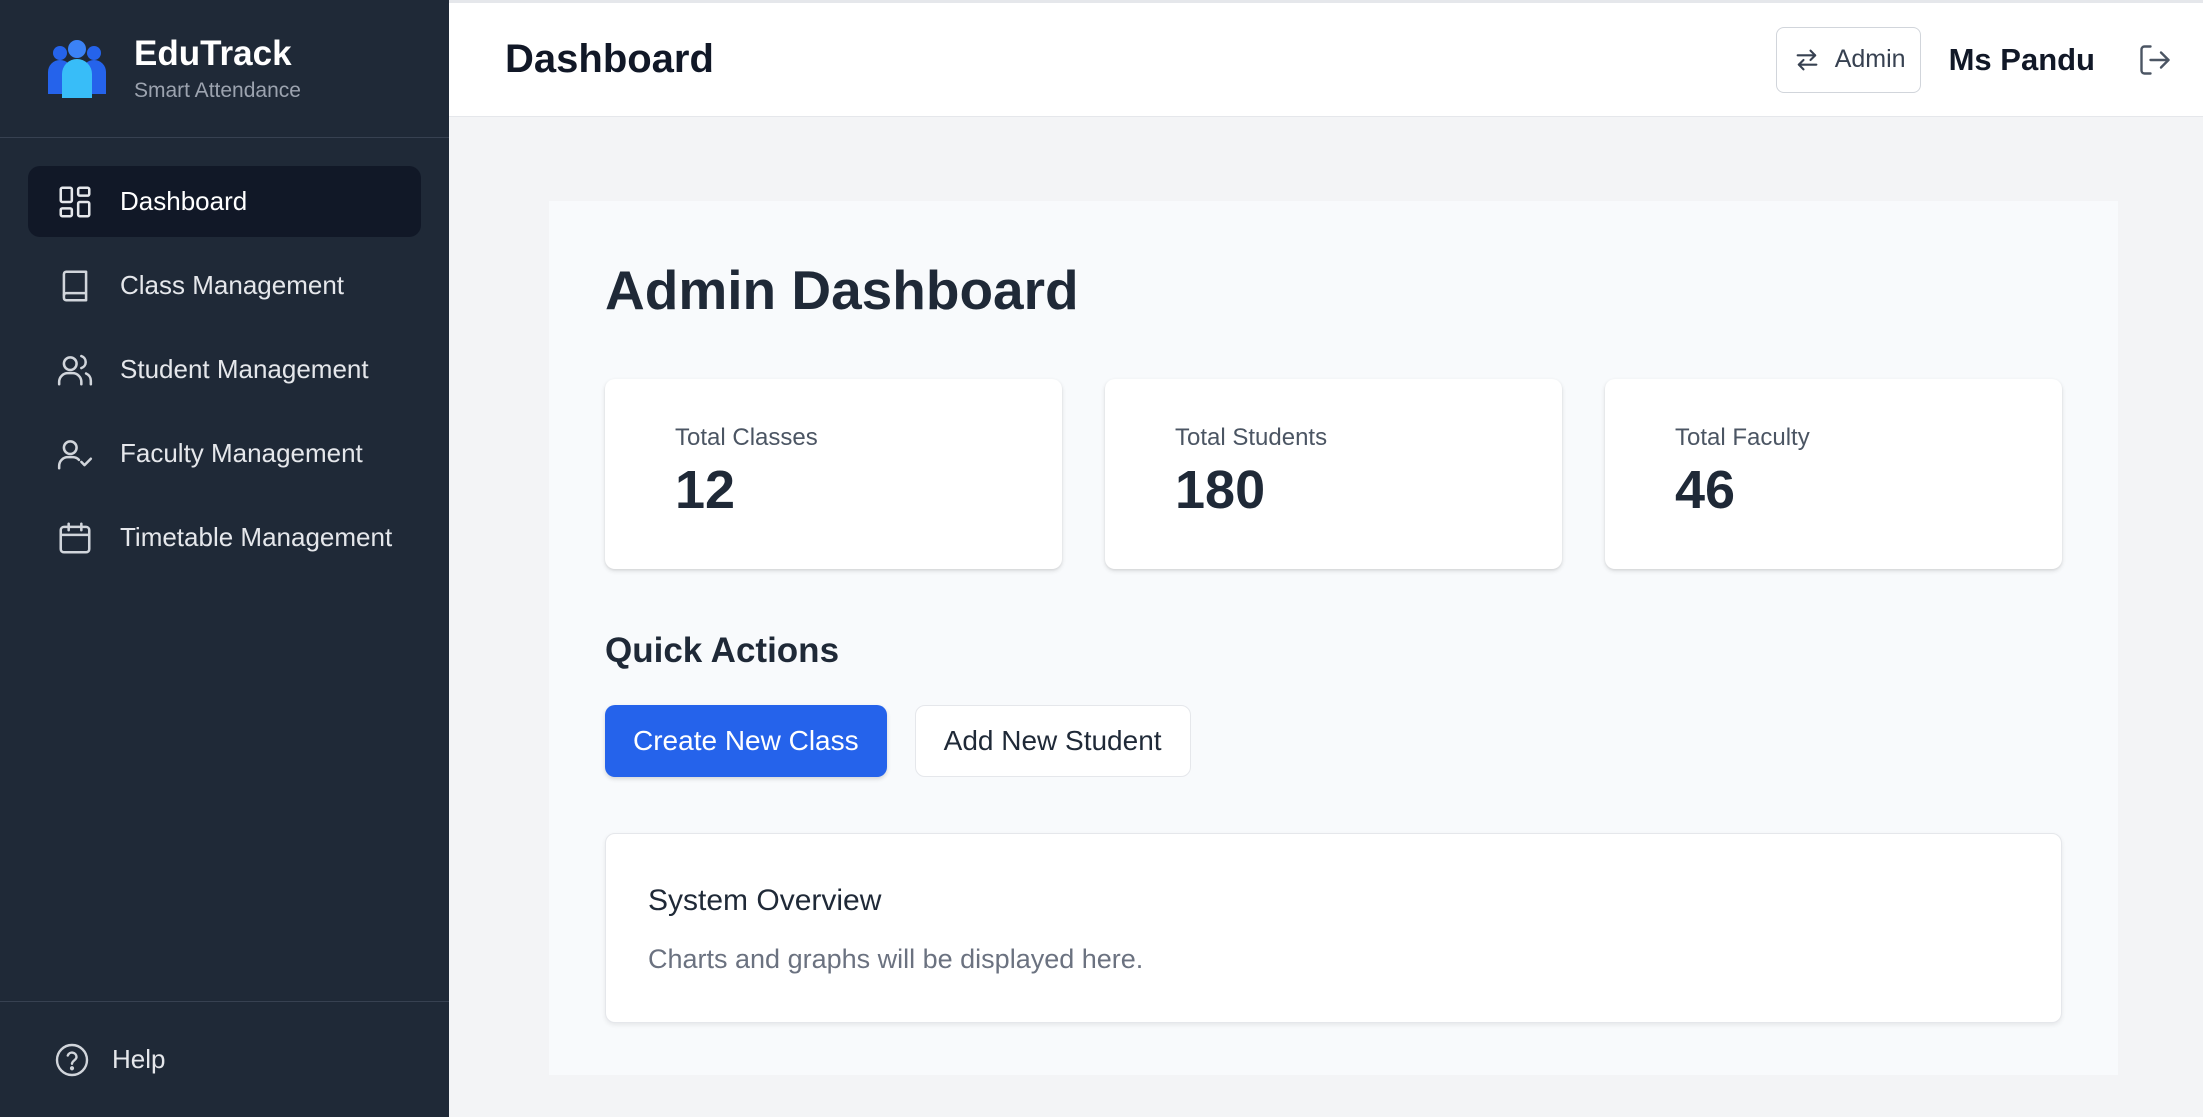  I want to click on stat-value: 12, so click(705, 490).